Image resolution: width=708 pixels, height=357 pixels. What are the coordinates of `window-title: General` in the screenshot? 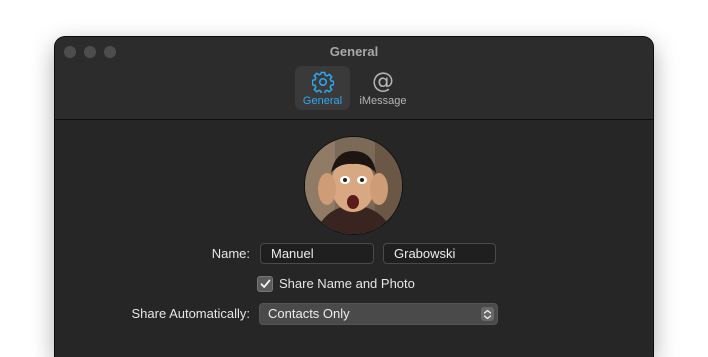 It's located at (354, 51).